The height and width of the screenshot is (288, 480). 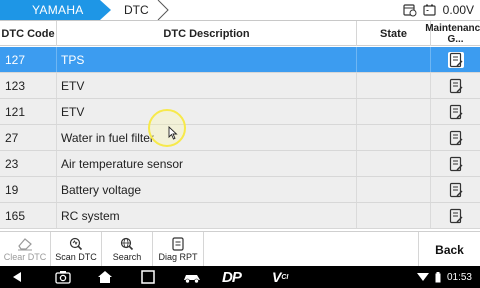 What do you see at coordinates (207, 33) in the screenshot?
I see `column-header-description: DTC Description` at bounding box center [207, 33].